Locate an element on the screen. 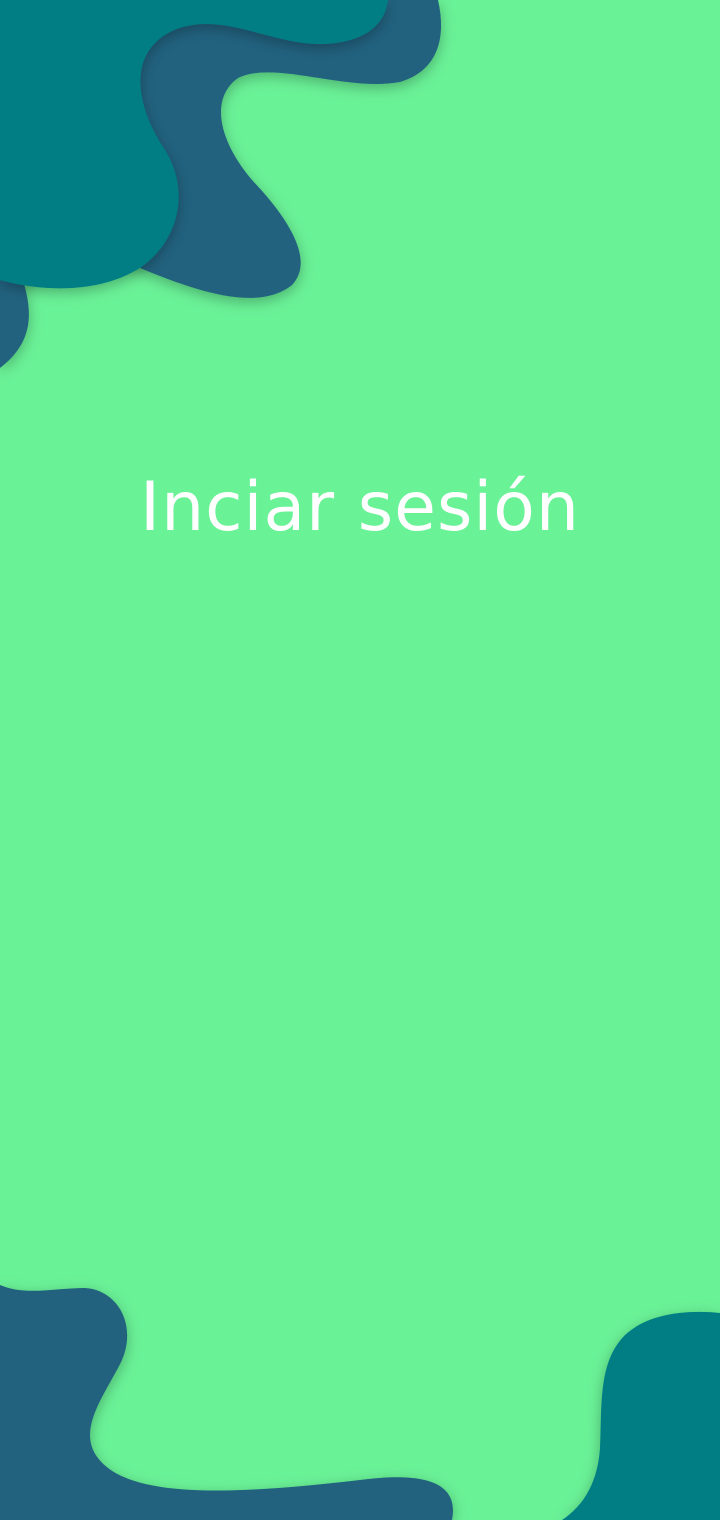  bottom-left-dark-blob is located at coordinates (227, 1402).